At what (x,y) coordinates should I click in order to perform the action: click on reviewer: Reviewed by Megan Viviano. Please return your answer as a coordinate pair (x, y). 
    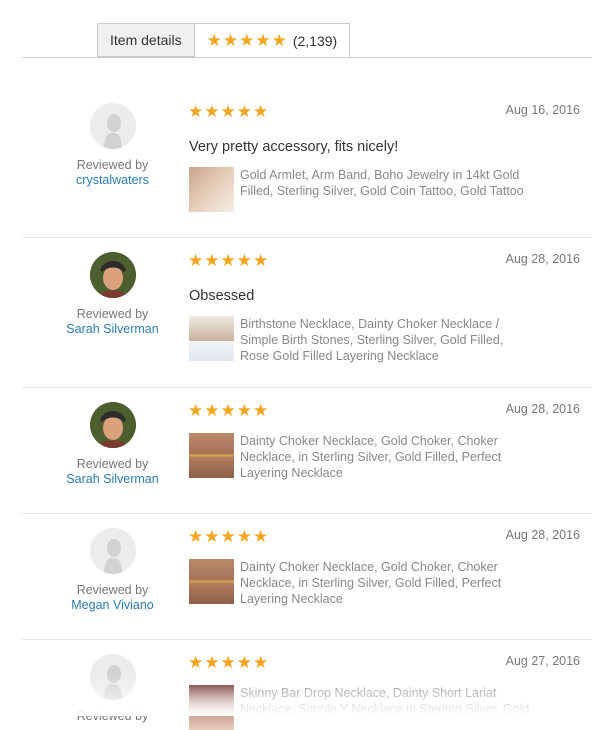
    Looking at the image, I should click on (112, 570).